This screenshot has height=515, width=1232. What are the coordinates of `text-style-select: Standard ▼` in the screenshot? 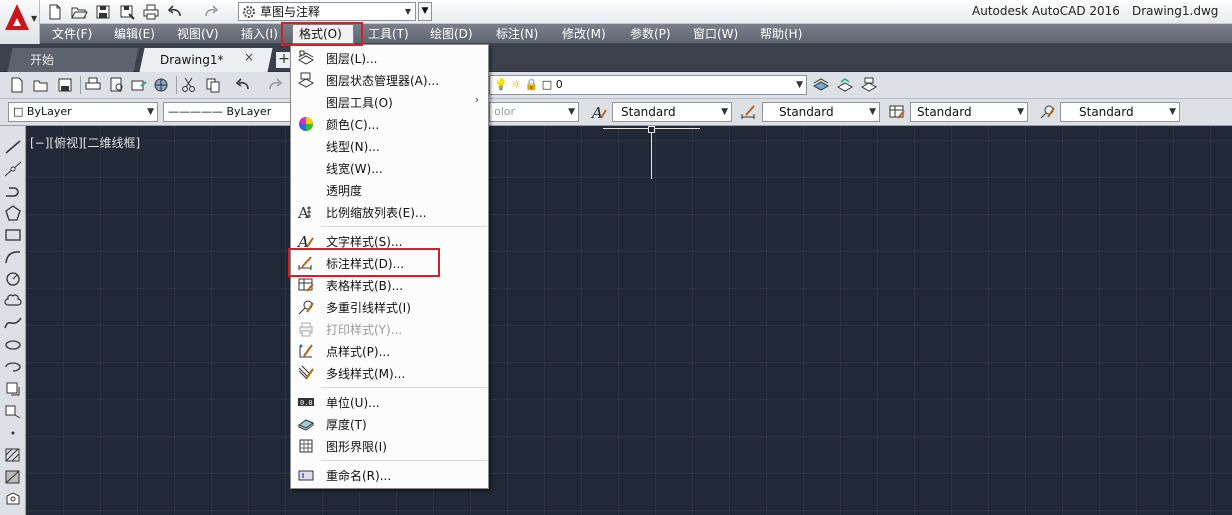 It's located at (672, 112).